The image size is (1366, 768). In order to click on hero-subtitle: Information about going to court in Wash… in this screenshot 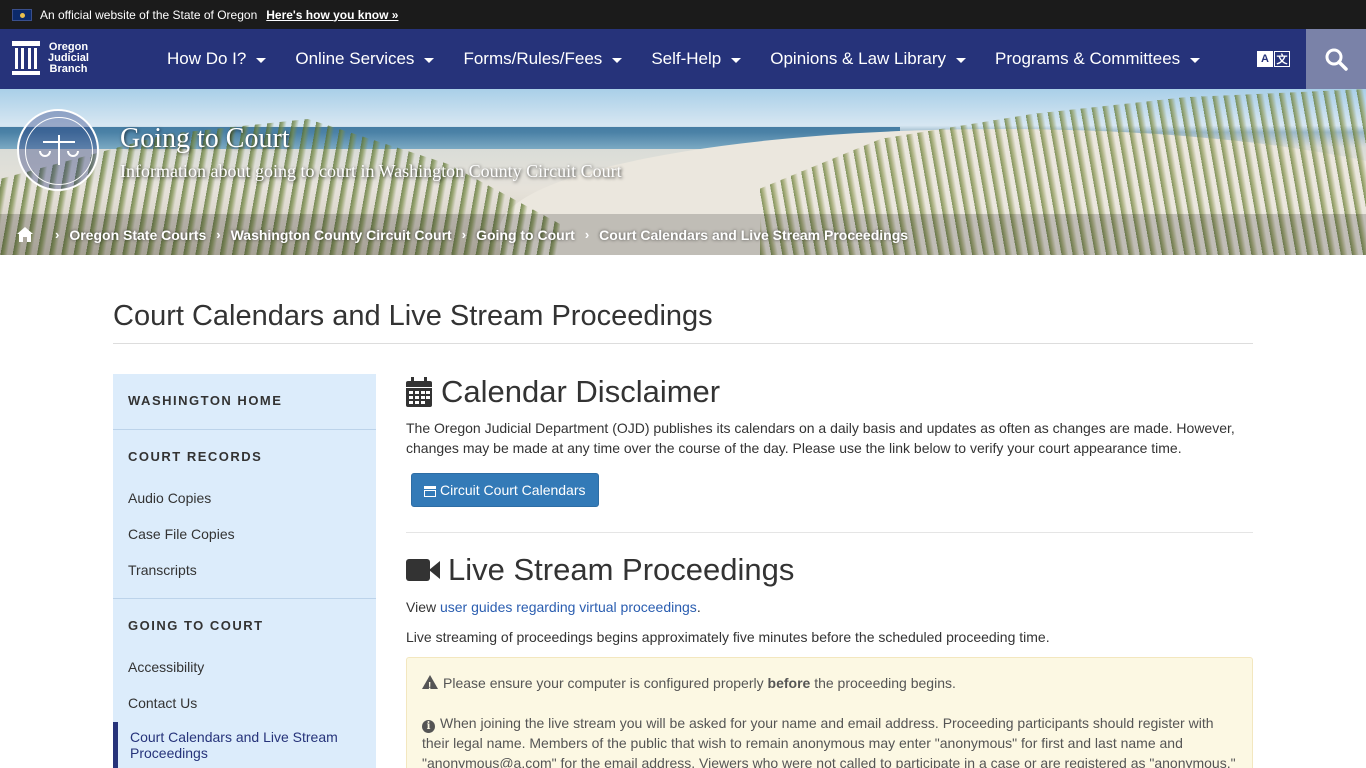, I will do `click(371, 171)`.